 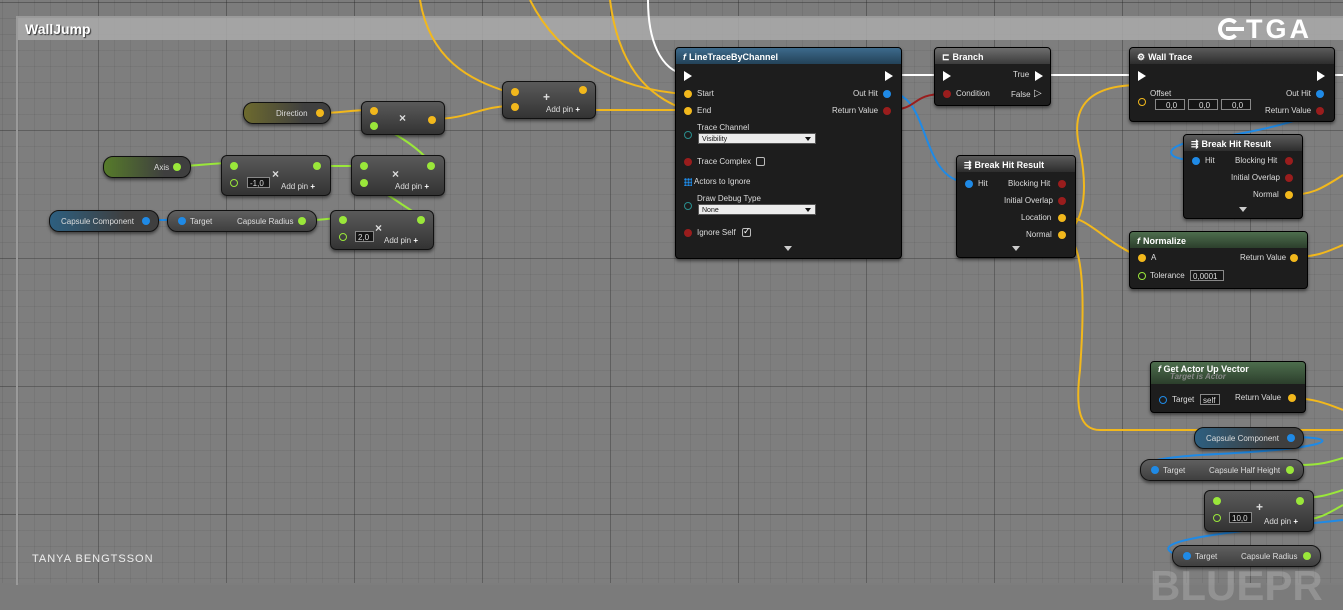 What do you see at coordinates (688, 233) in the screenshot?
I see `ignore-self-pin` at bounding box center [688, 233].